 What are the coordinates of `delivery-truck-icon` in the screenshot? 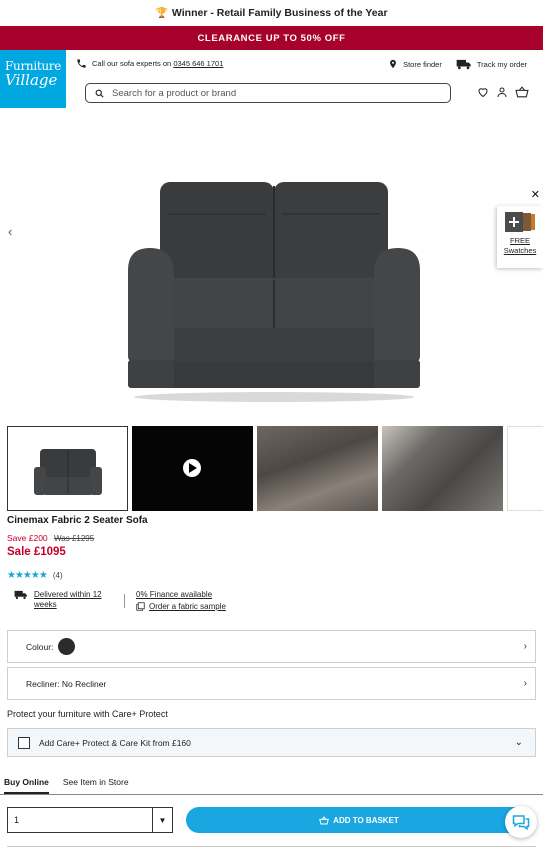 It's located at (20, 595).